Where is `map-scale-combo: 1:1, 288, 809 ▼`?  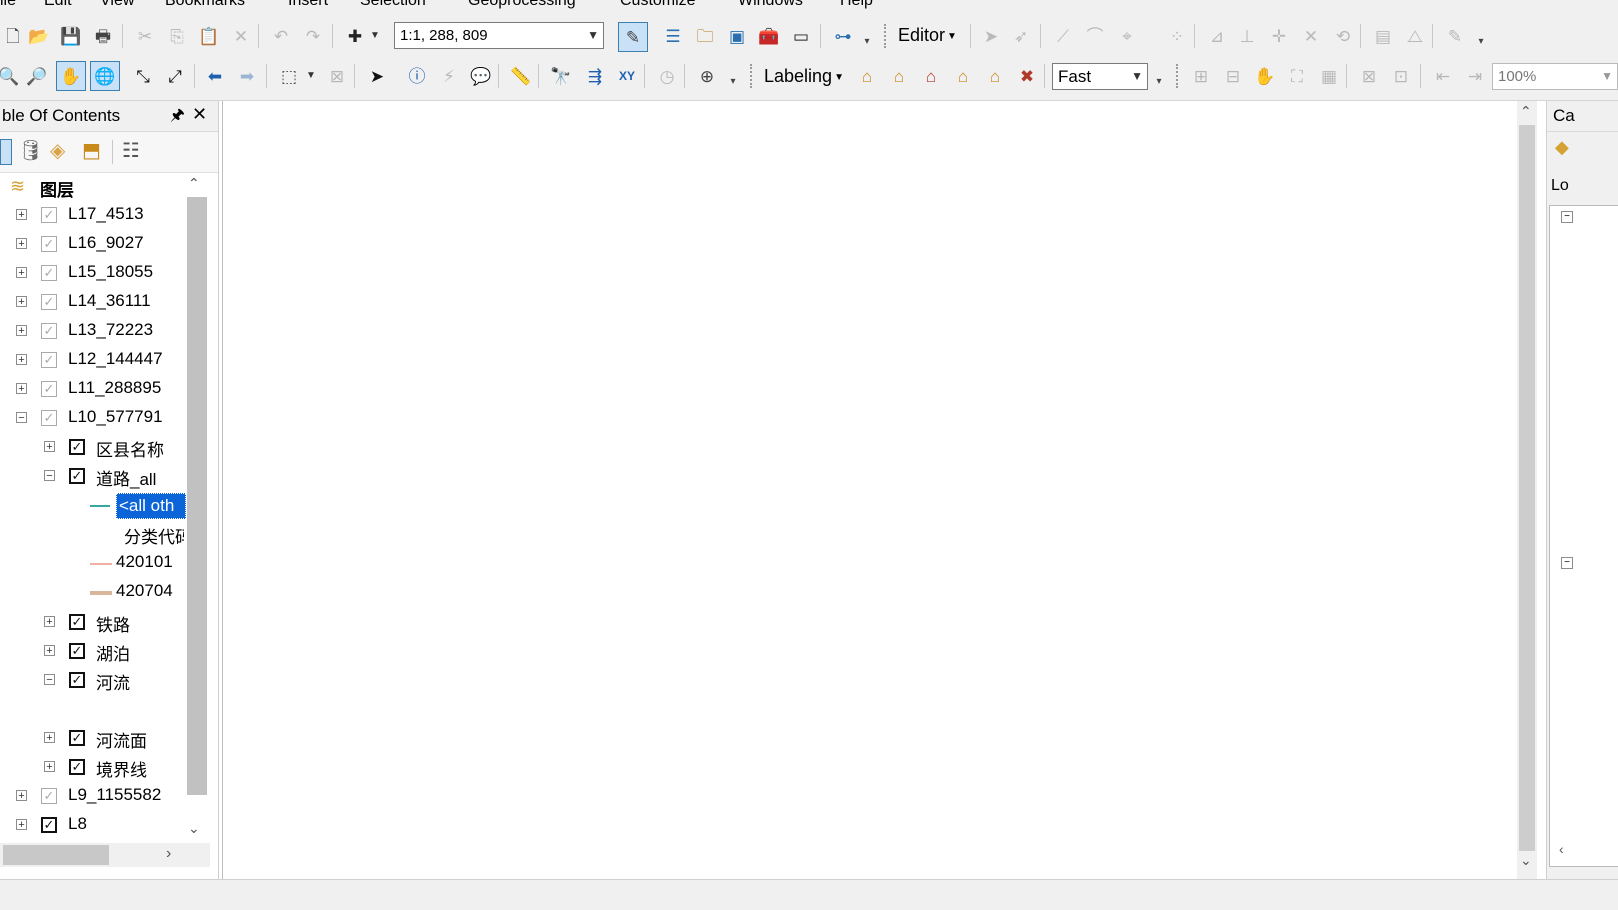
map-scale-combo: 1:1, 288, 809 ▼ is located at coordinates (499, 35).